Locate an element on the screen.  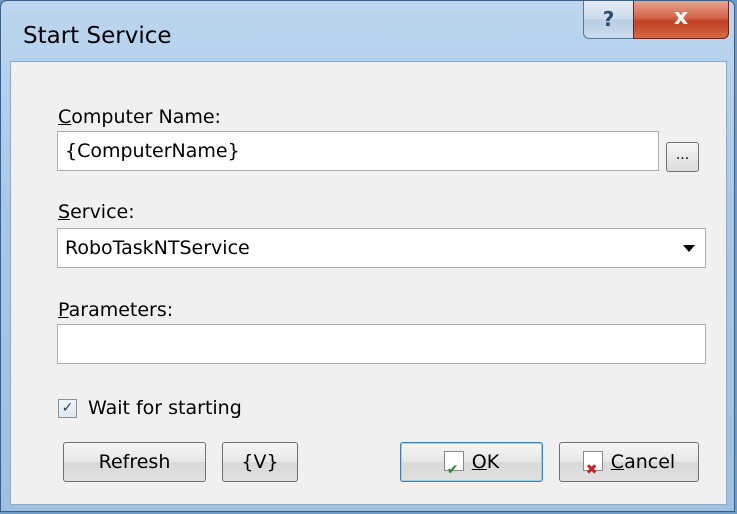
computer-name-input: {ComputerName} is located at coordinates (358, 151).